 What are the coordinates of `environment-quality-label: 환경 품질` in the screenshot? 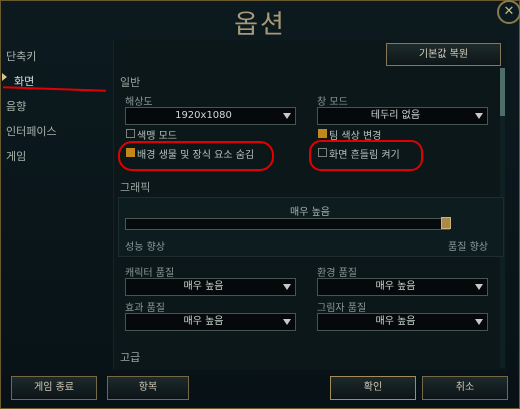 It's located at (337, 273).